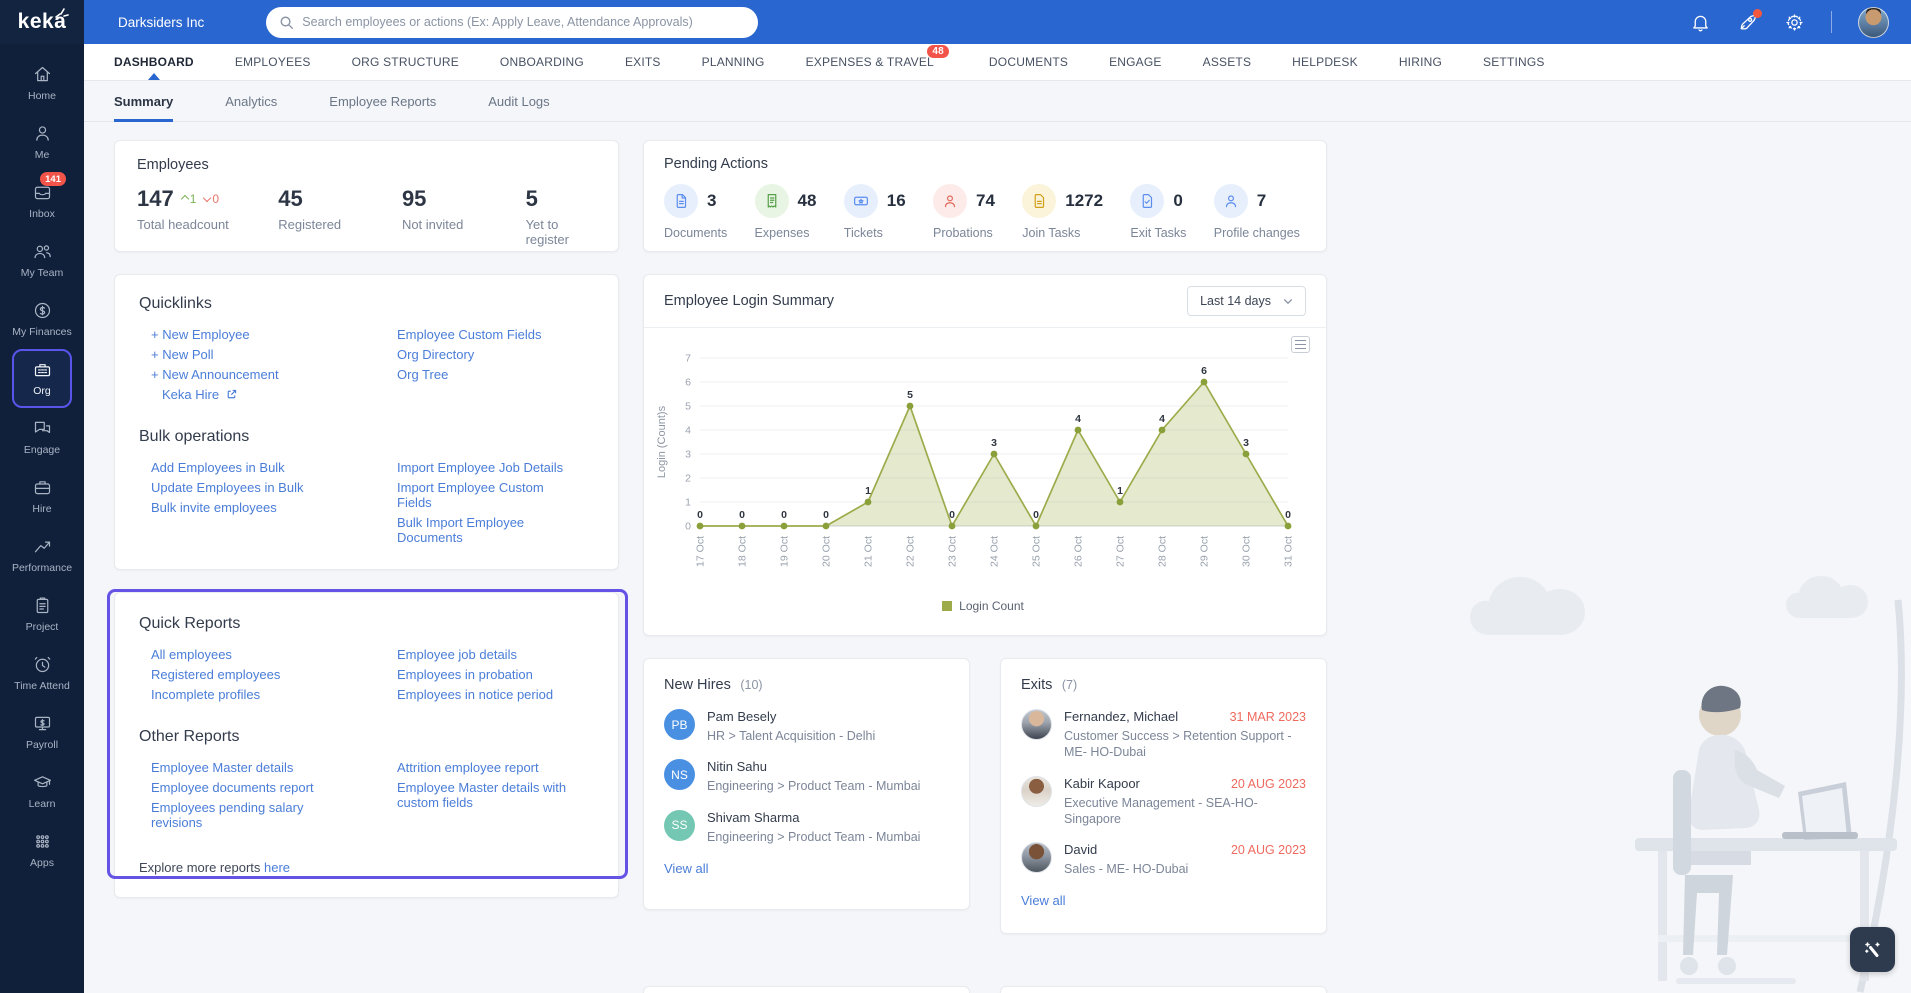 The image size is (1911, 993). Describe the element at coordinates (484, 767) in the screenshot. I see `link-attrition-report: Attrition employee report` at that location.